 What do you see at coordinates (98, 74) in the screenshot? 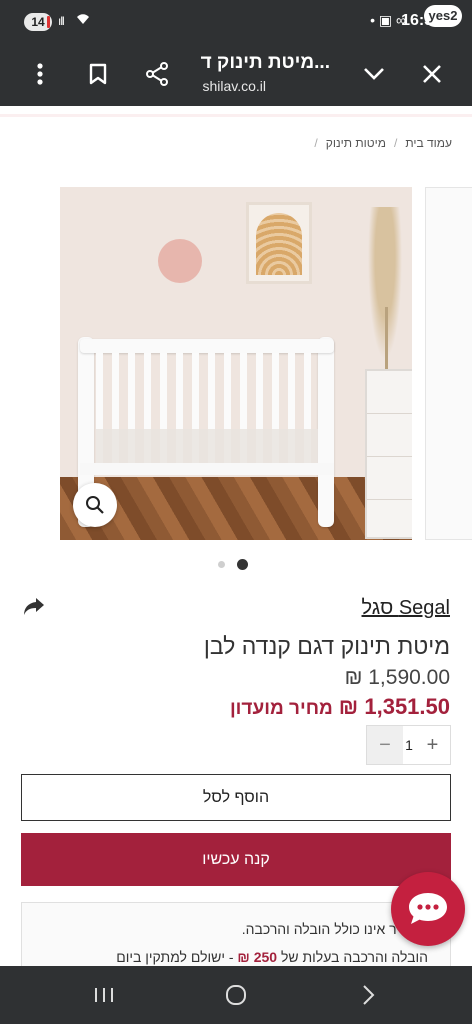
I see `bookmark-icon` at bounding box center [98, 74].